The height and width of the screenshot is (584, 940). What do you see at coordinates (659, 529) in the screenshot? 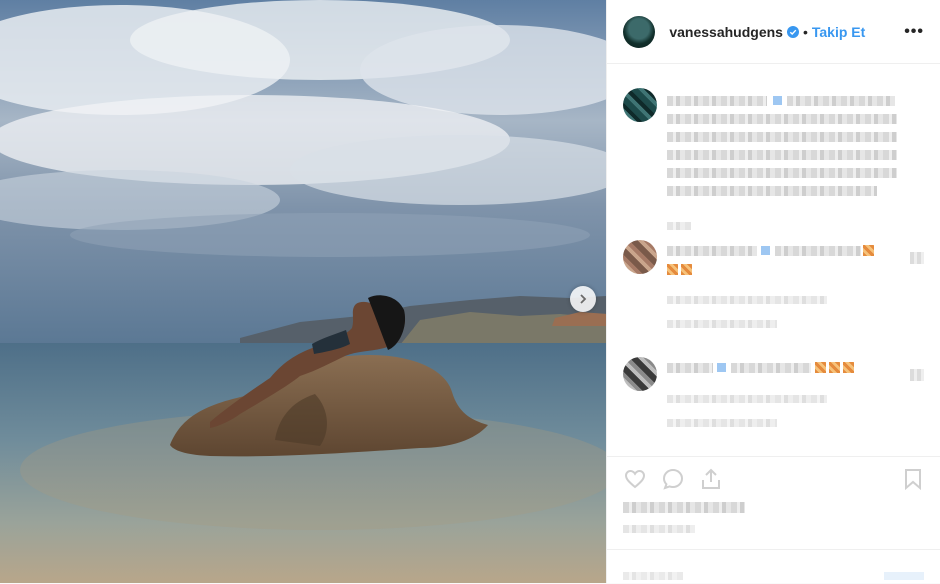
I see `post-timestamp` at bounding box center [659, 529].